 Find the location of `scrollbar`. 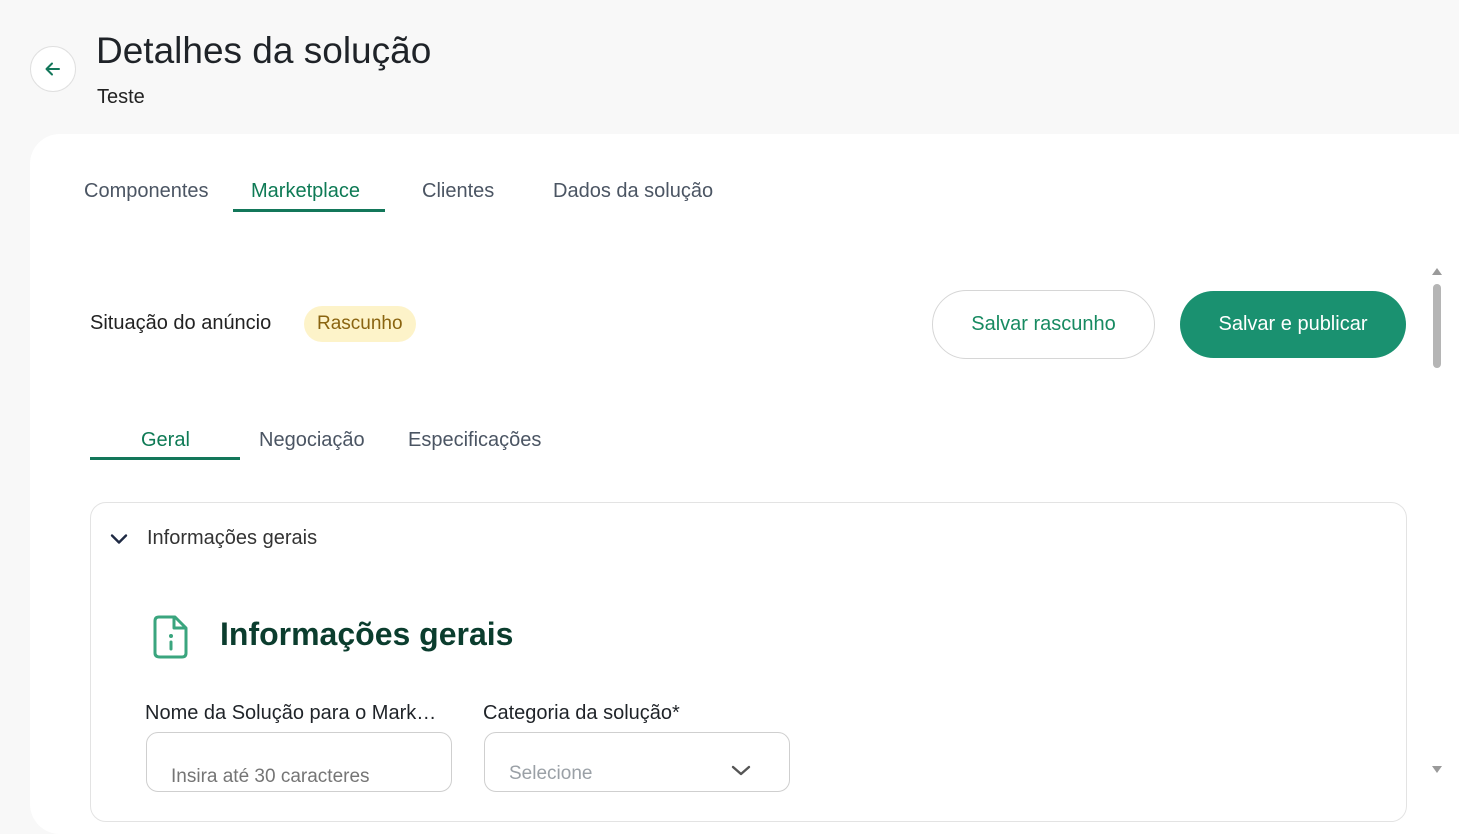

scrollbar is located at coordinates (1437, 521).